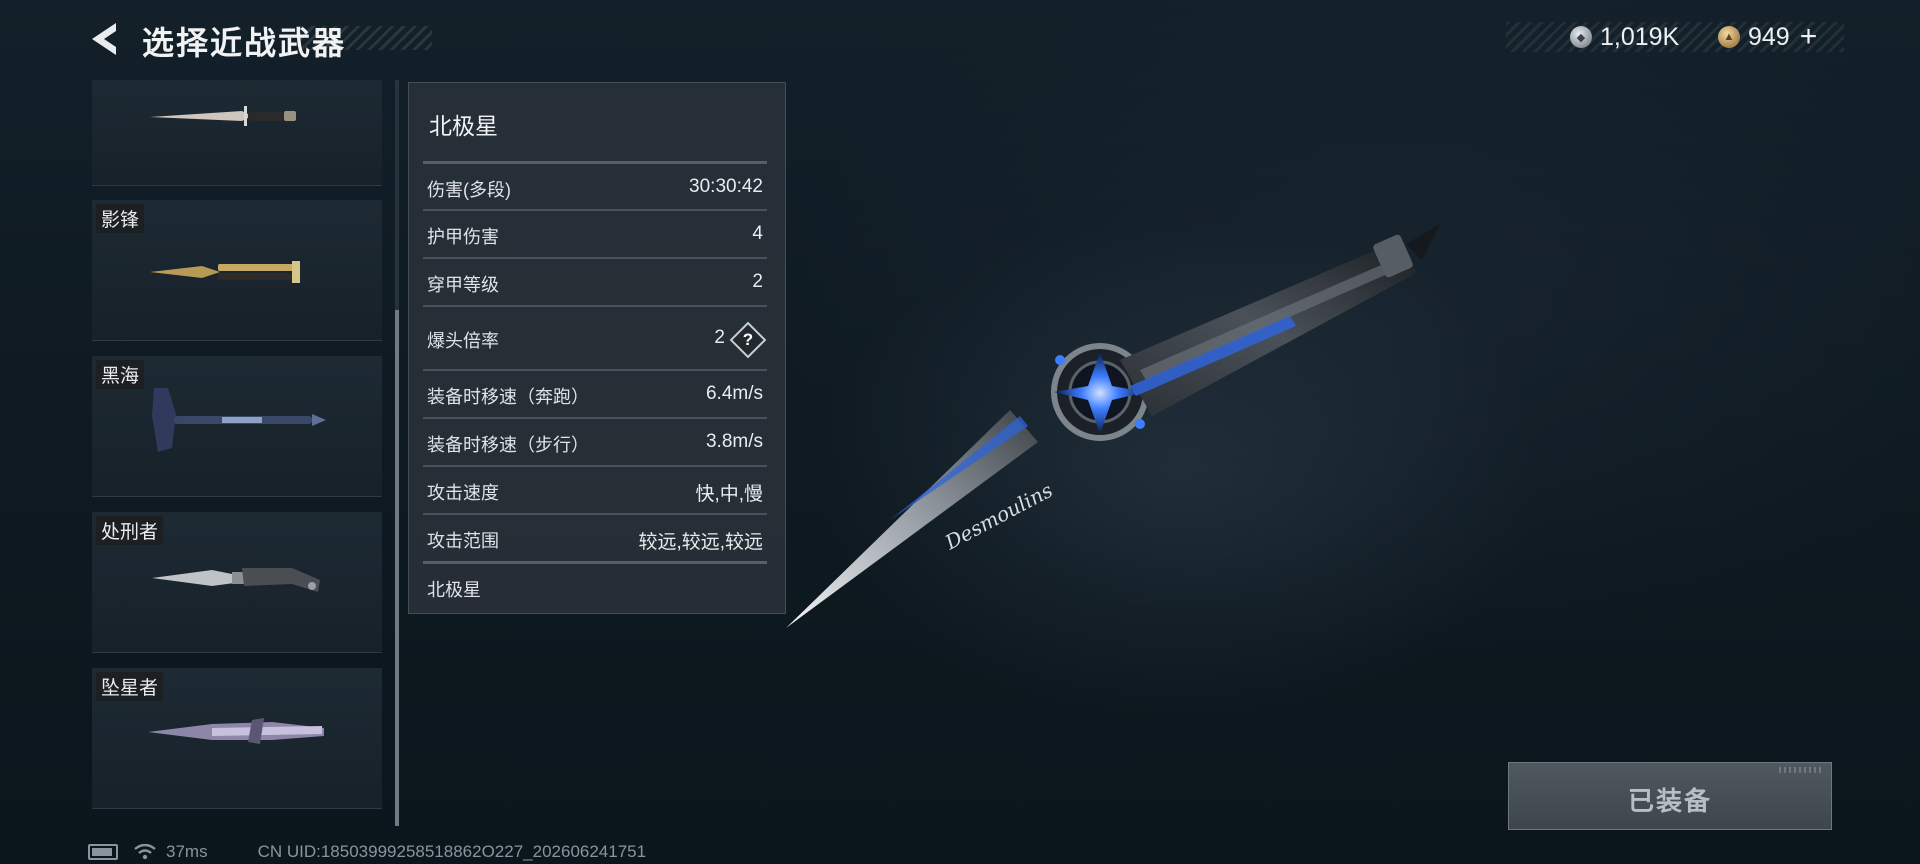  I want to click on weapon-item-zhuixingzhe: 坠星者, so click(237, 738).